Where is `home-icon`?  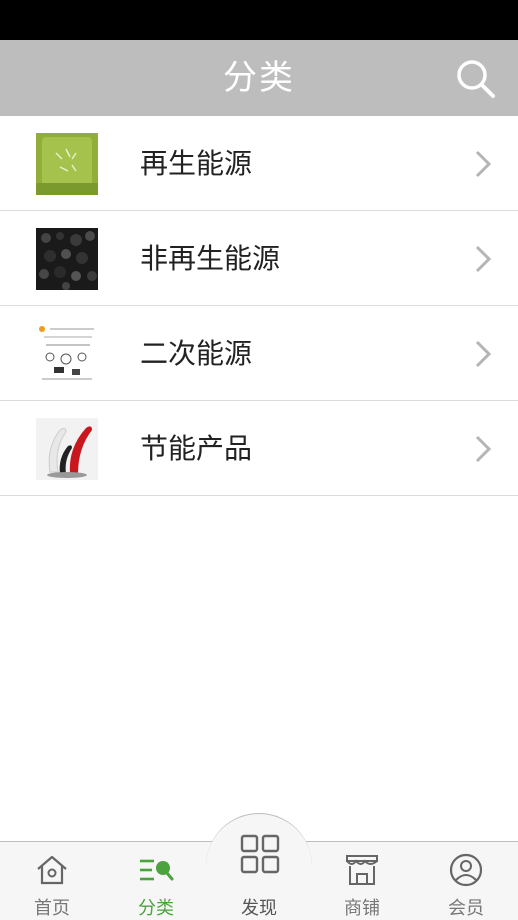
home-icon is located at coordinates (52, 870).